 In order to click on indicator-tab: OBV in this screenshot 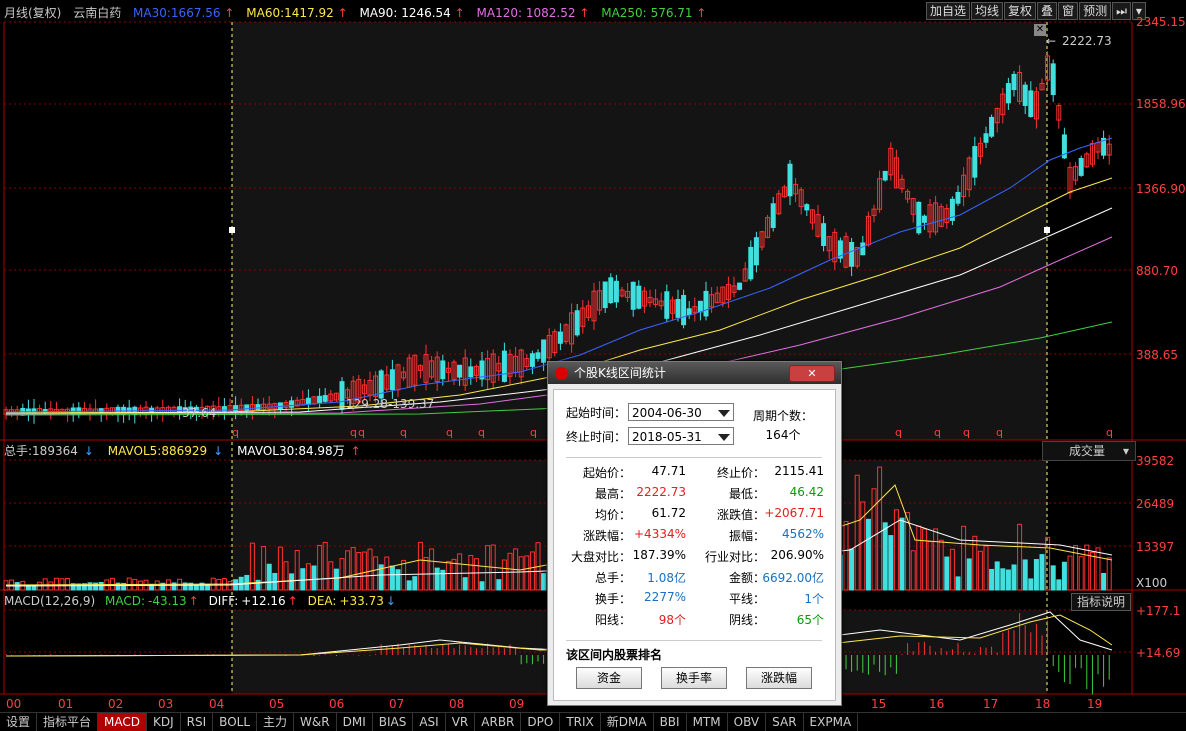, I will do `click(747, 722)`.